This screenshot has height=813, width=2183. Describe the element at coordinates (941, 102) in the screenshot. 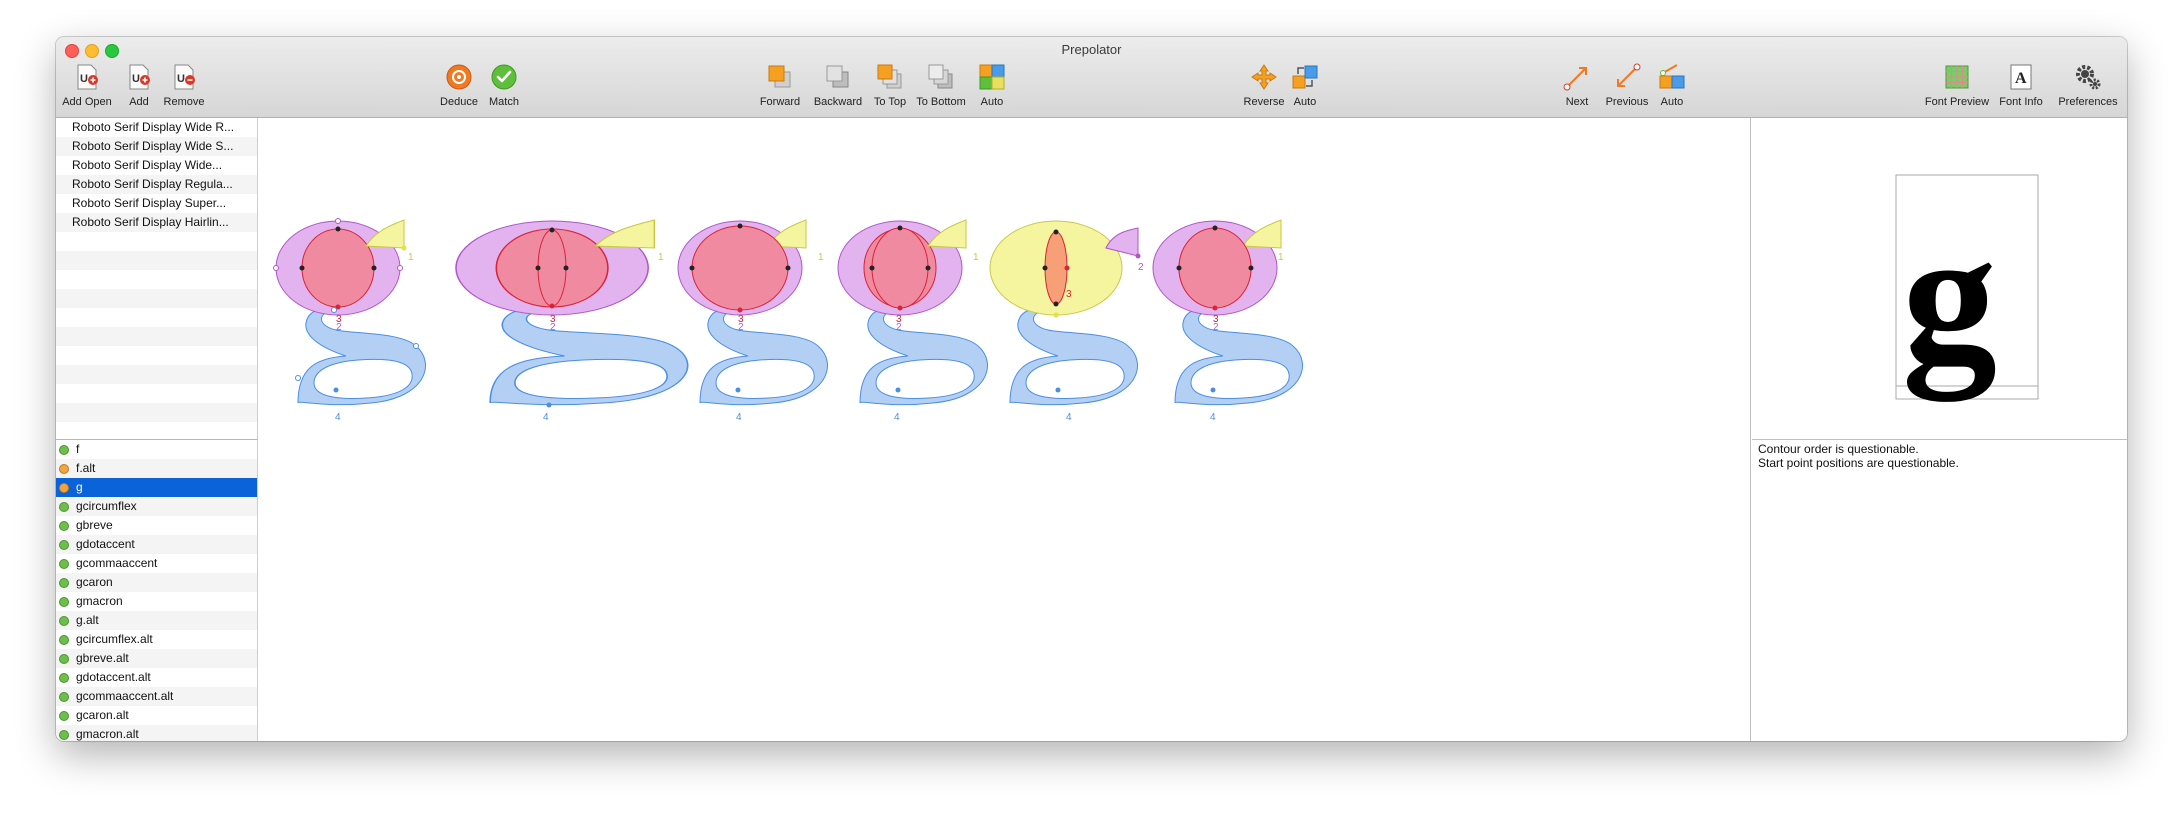

I see `to-bottom-label: To Bottom` at that location.